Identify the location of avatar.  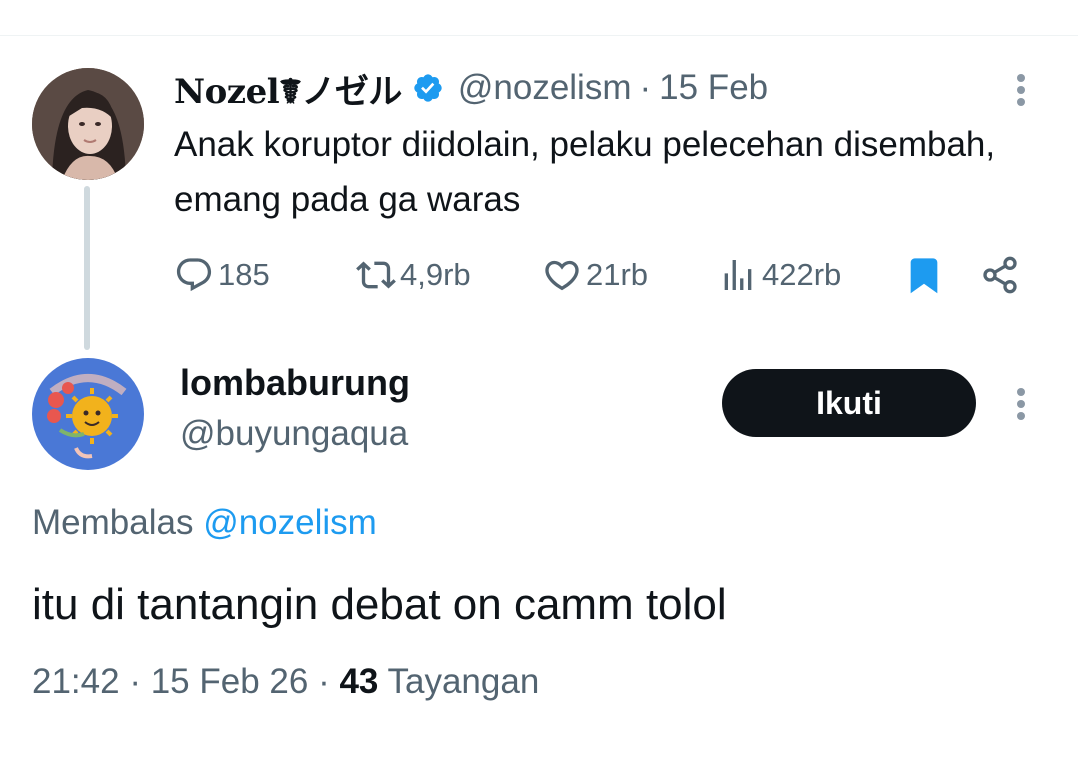
(88, 124).